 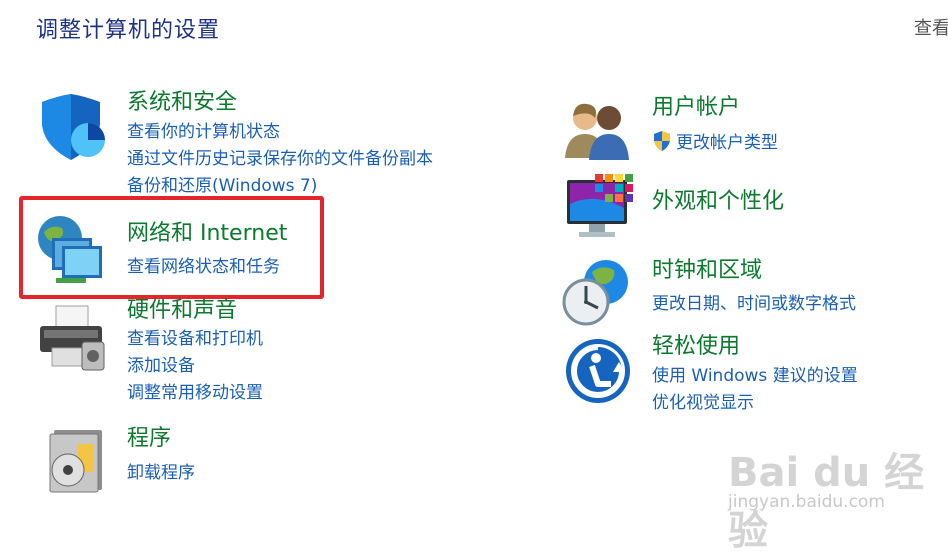 I want to click on watermark-brand: Bai du 经验, so click(x=826, y=502).